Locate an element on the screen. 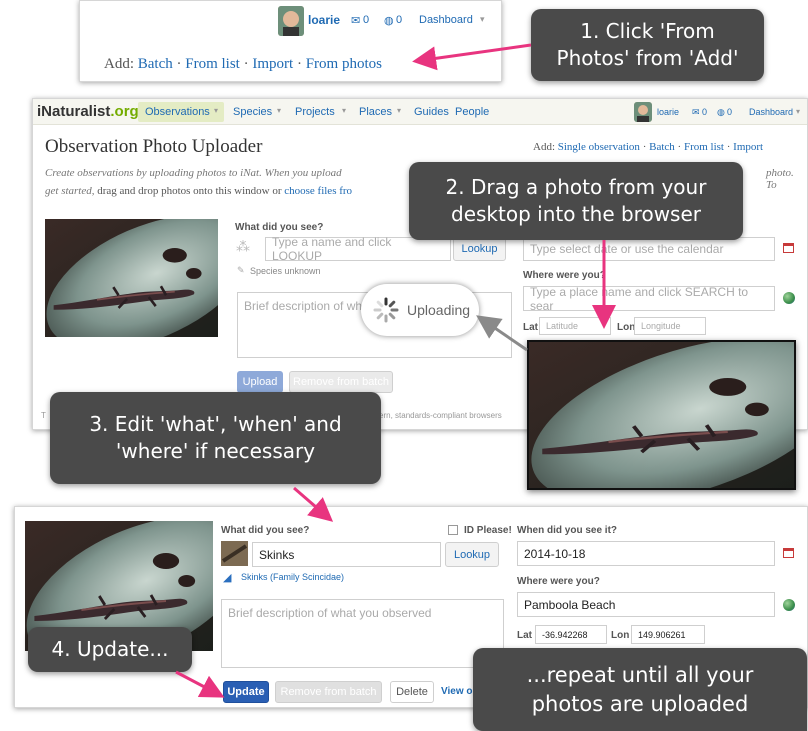 This screenshot has width=808, height=731. messages-count-small: 0 is located at coordinates (704, 112).